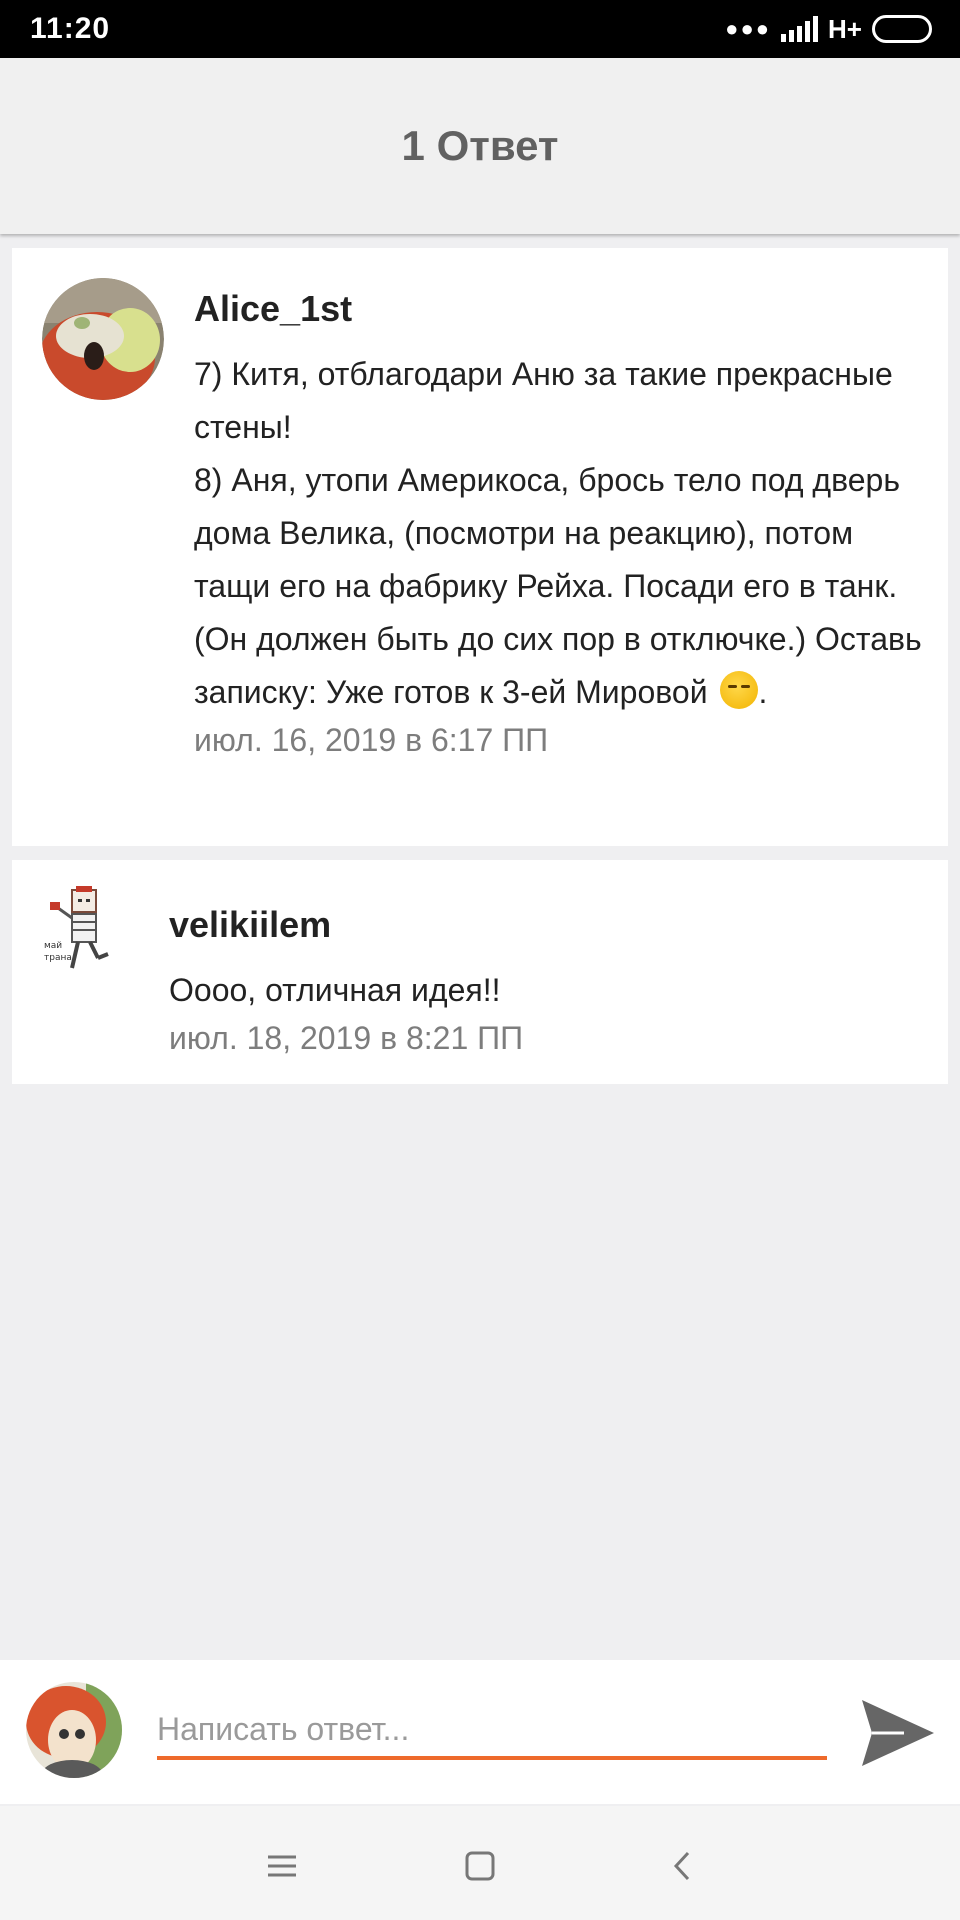 This screenshot has height=1920, width=960. What do you see at coordinates (81, 934) in the screenshot?
I see `avatar: май трана` at bounding box center [81, 934].